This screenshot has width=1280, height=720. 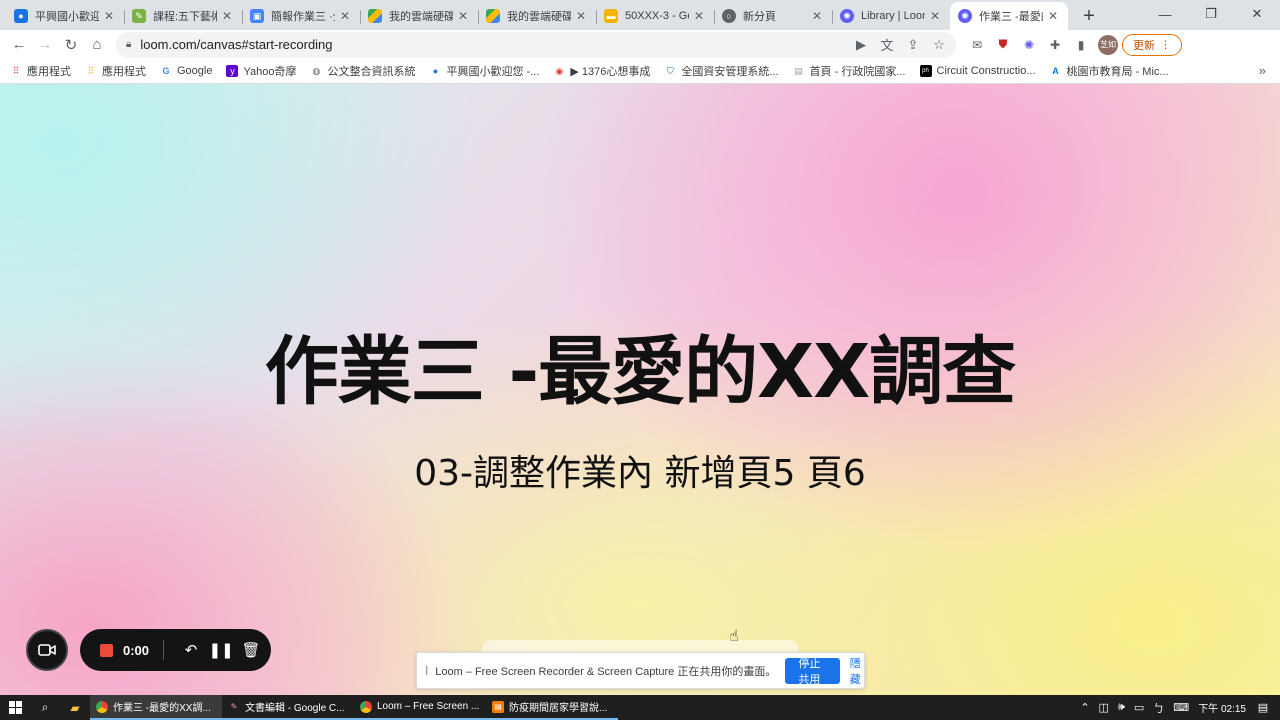 What do you see at coordinates (183, 16) in the screenshot?
I see `tab-course: ✎ 課程:五下藝術 ✕` at bounding box center [183, 16].